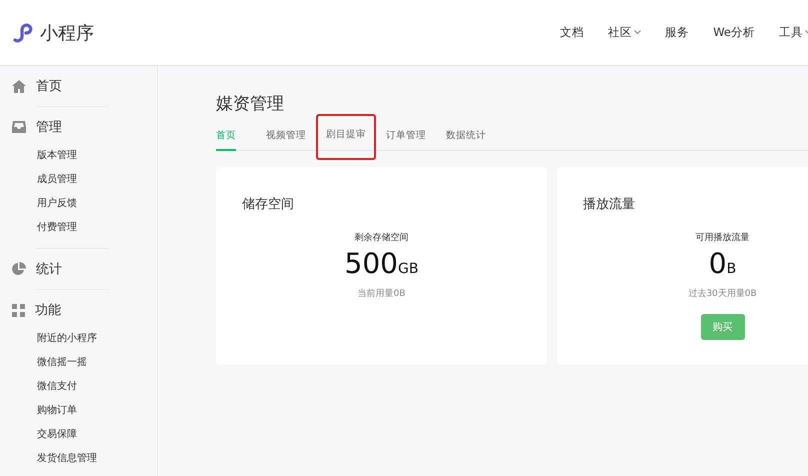 The height and width of the screenshot is (476, 808). I want to click on sidebar-section: 功能, so click(48, 310).